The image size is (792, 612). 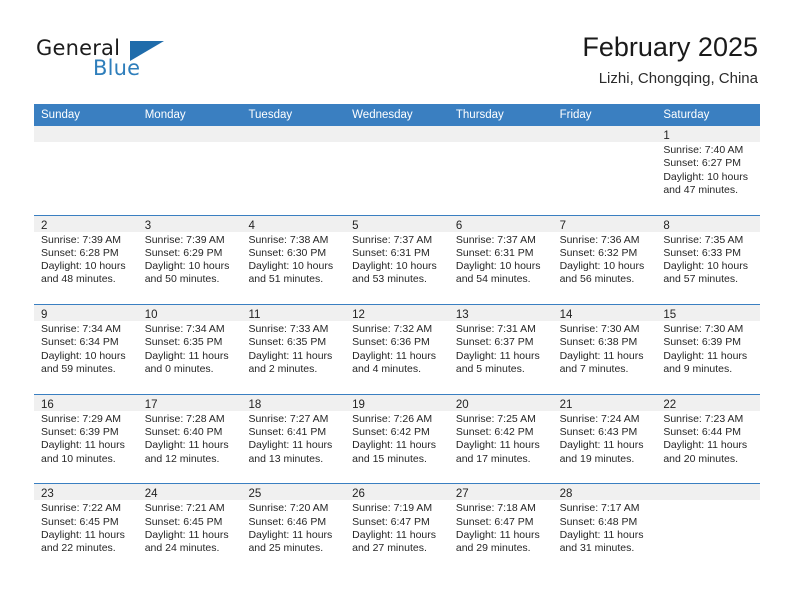 I want to click on day-number: 7, so click(x=562, y=225).